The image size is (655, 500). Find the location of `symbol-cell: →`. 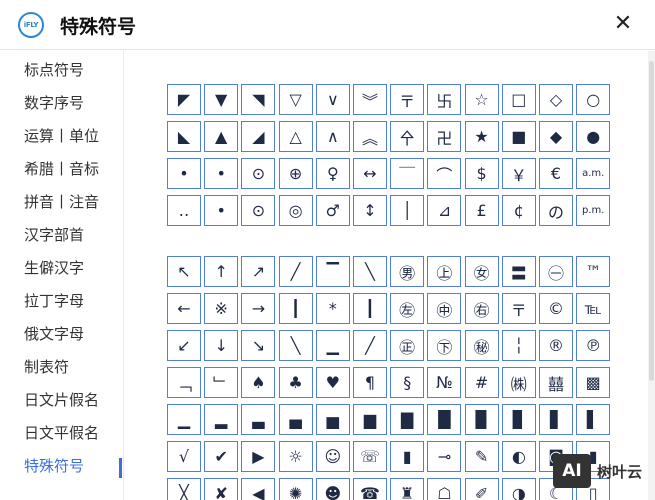

symbol-cell: → is located at coordinates (258, 308).